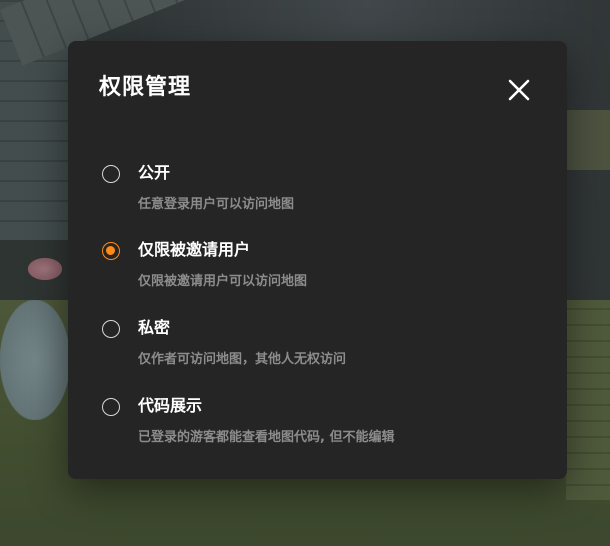 The width and height of the screenshot is (610, 546). I want to click on close-icon, so click(519, 90).